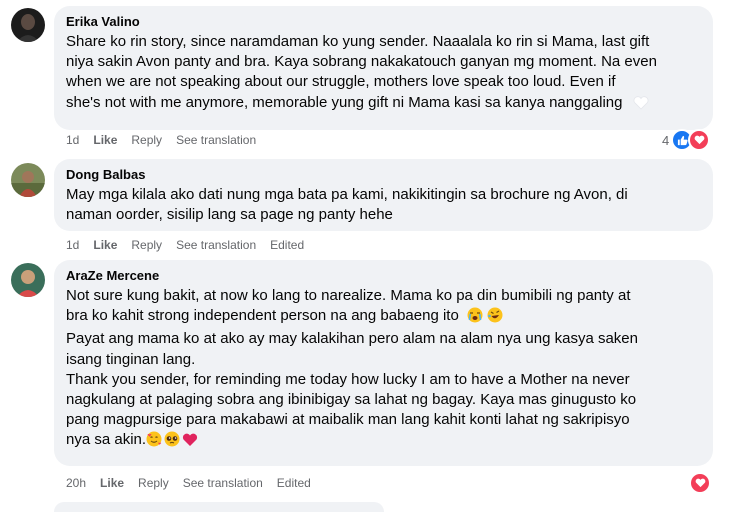  What do you see at coordinates (219, 507) in the screenshot?
I see `next-comment-bubble` at bounding box center [219, 507].